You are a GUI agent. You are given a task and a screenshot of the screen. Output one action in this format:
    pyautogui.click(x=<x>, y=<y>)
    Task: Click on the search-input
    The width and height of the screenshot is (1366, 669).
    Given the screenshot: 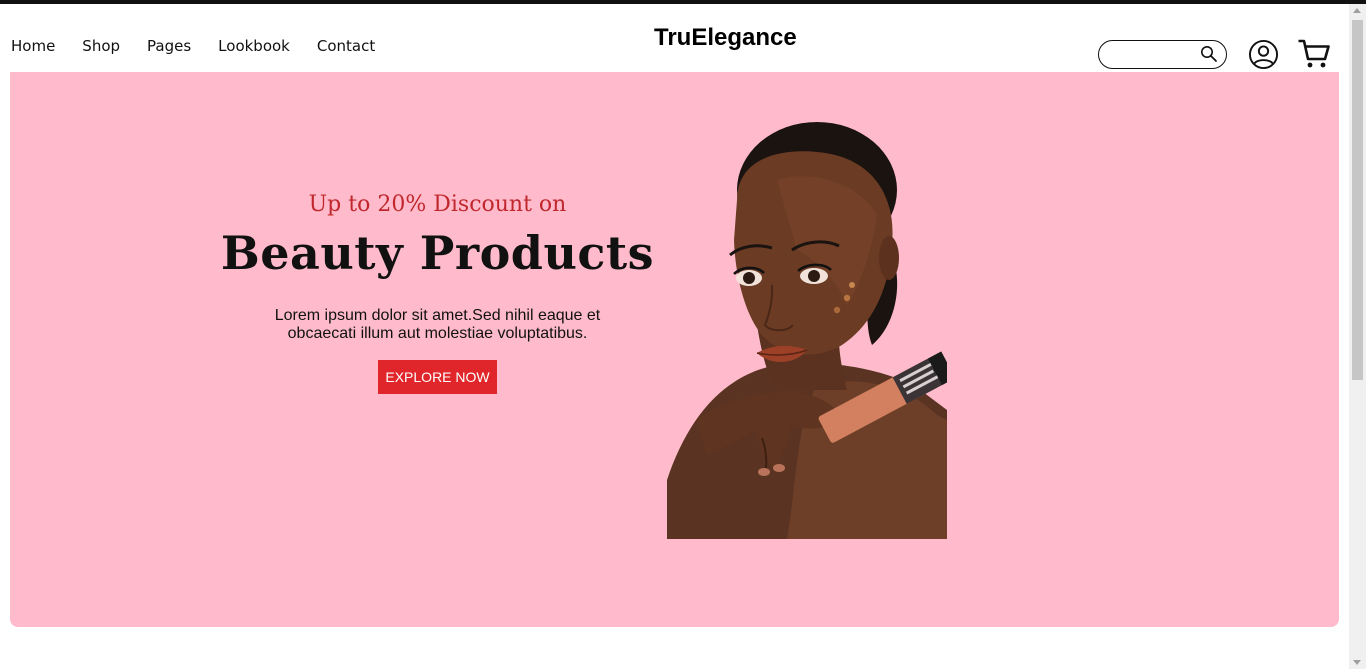 What is the action you would take?
    pyautogui.click(x=1158, y=55)
    